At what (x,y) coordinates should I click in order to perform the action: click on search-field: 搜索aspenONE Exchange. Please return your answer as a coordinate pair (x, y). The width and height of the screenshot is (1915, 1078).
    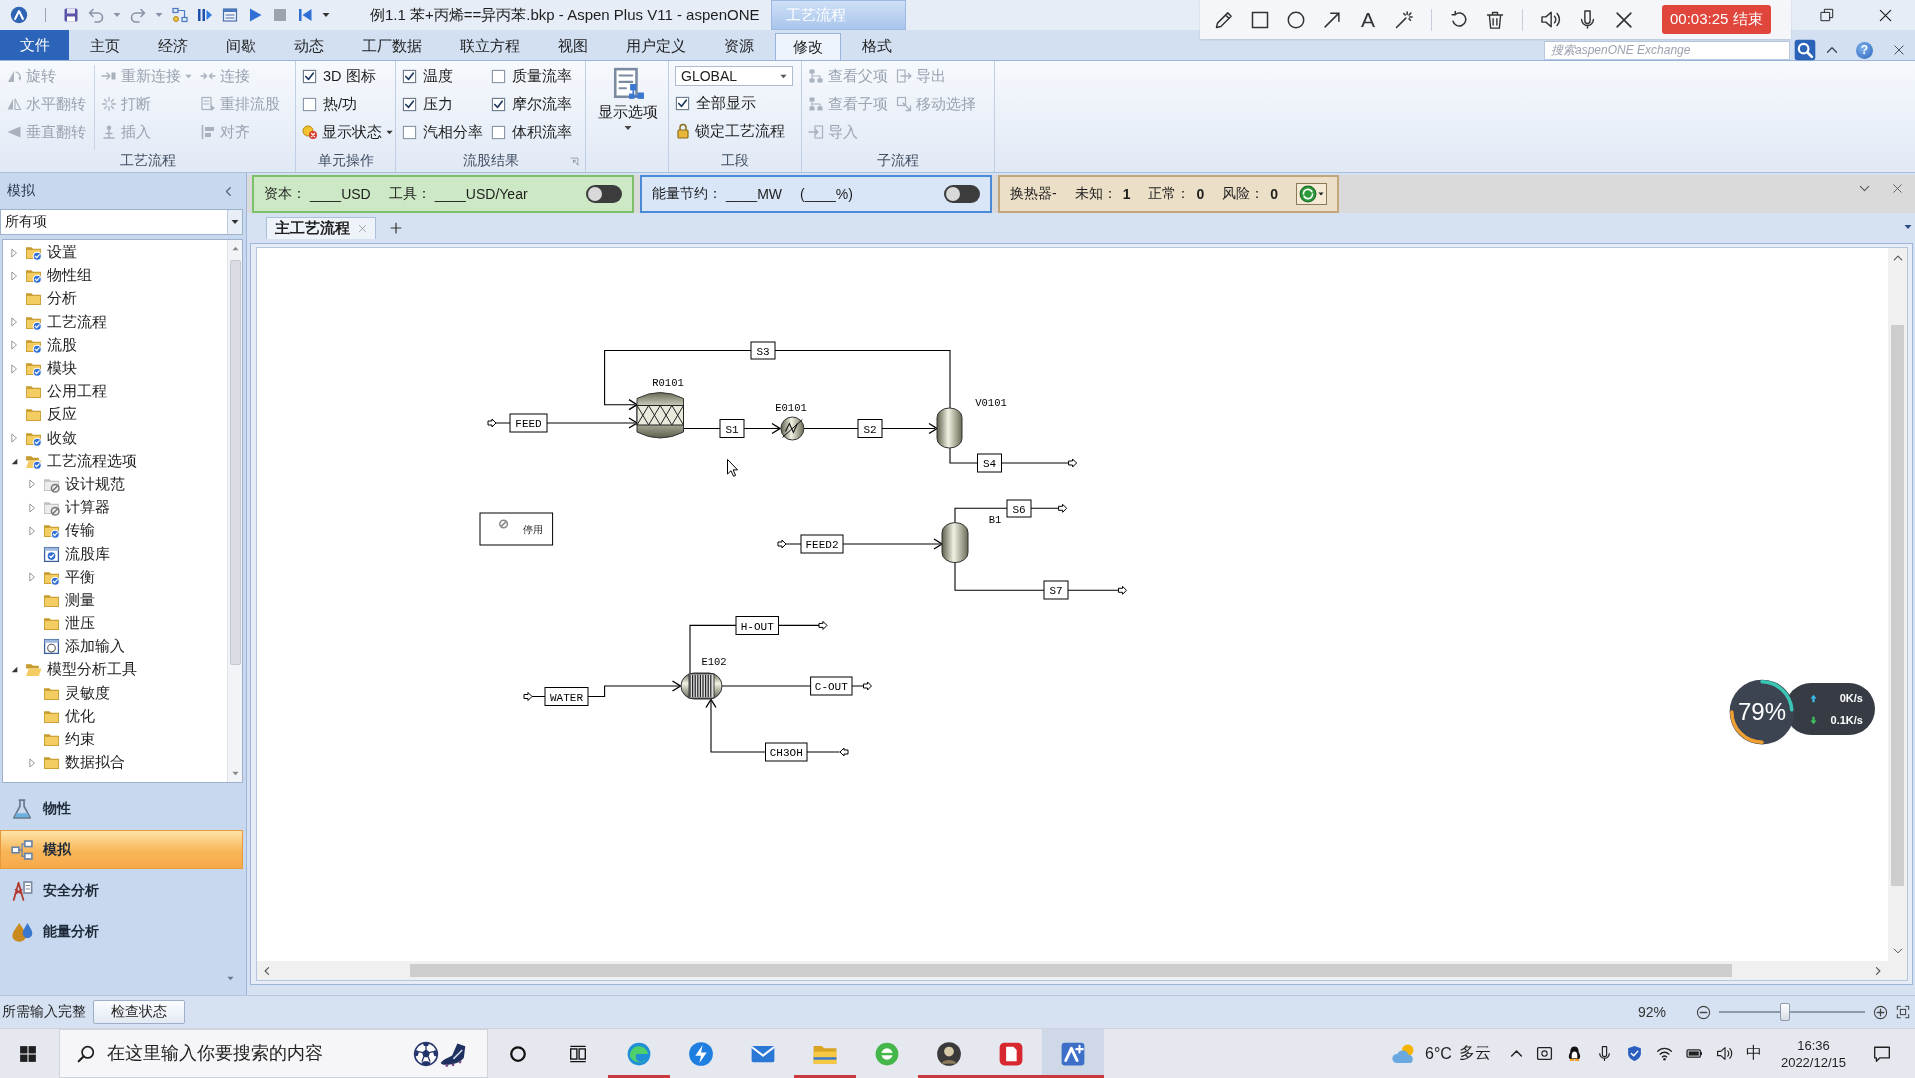
    Looking at the image, I should click on (1667, 50).